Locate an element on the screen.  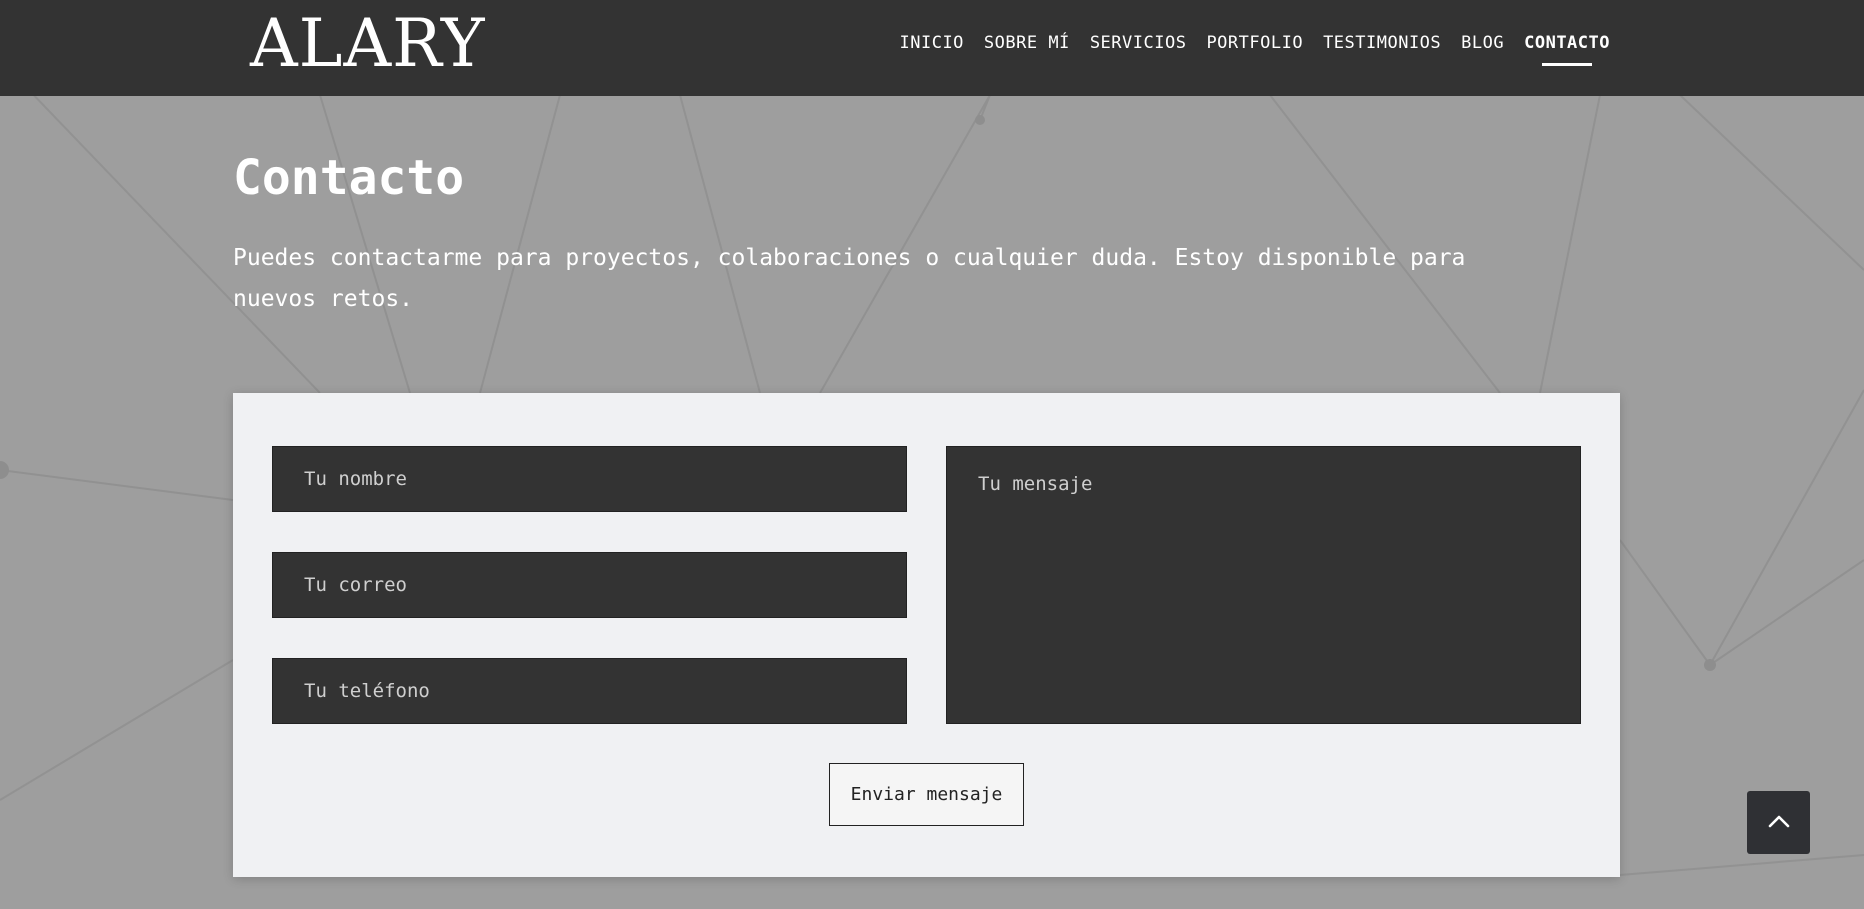
nav-item-testimonios: TESTIMONIOS is located at coordinates (1382, 43).